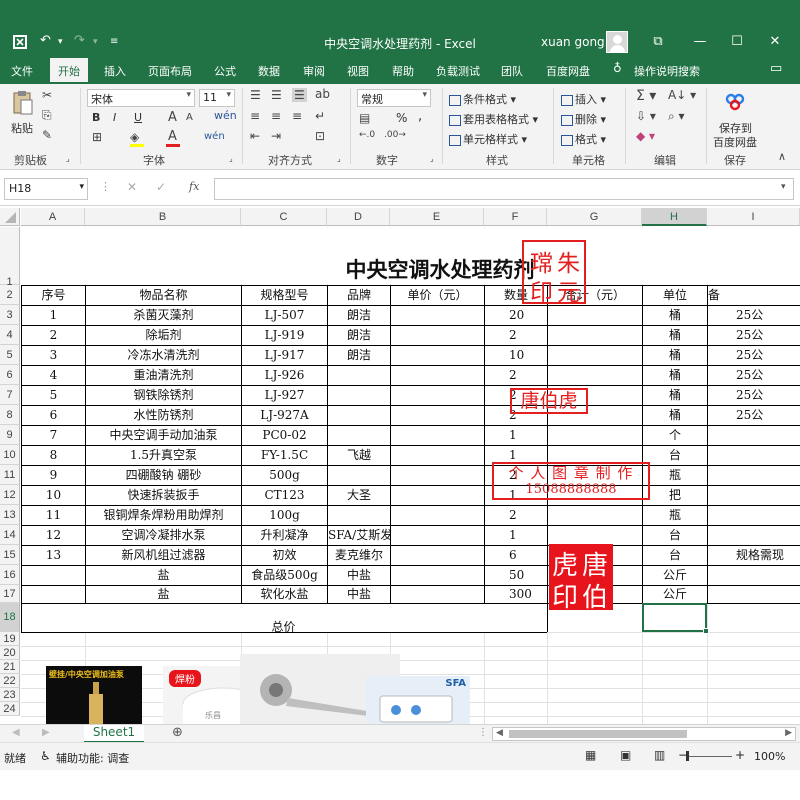 The image size is (800, 800). What do you see at coordinates (493, 119) in the screenshot?
I see `format-as-table-button: 套用表格格式 ▾` at bounding box center [493, 119].